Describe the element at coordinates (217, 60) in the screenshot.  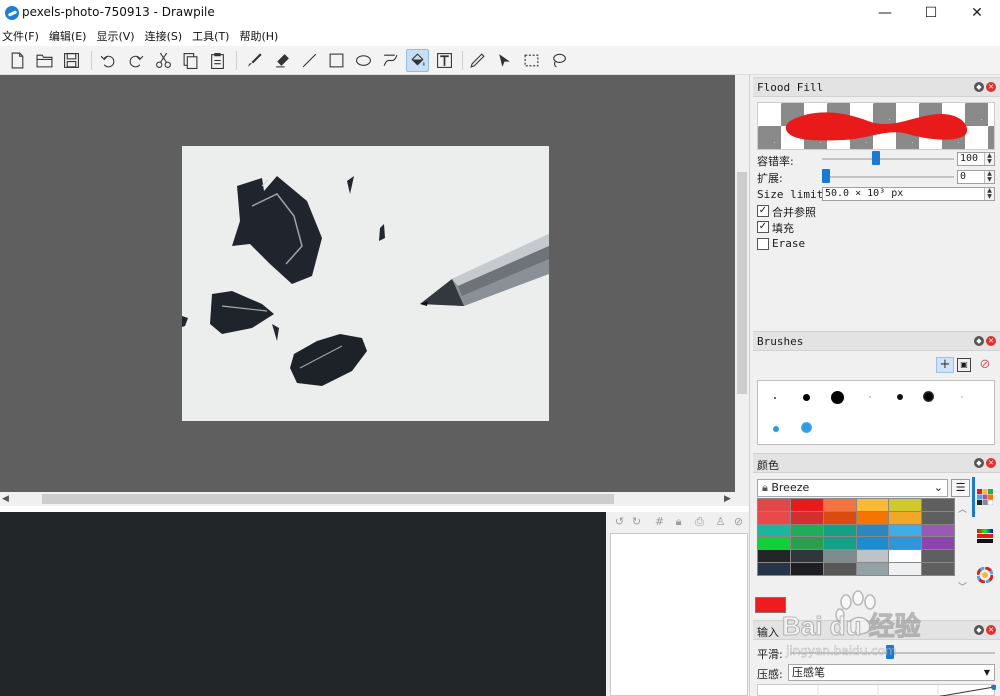
I see `paste-icon` at that location.